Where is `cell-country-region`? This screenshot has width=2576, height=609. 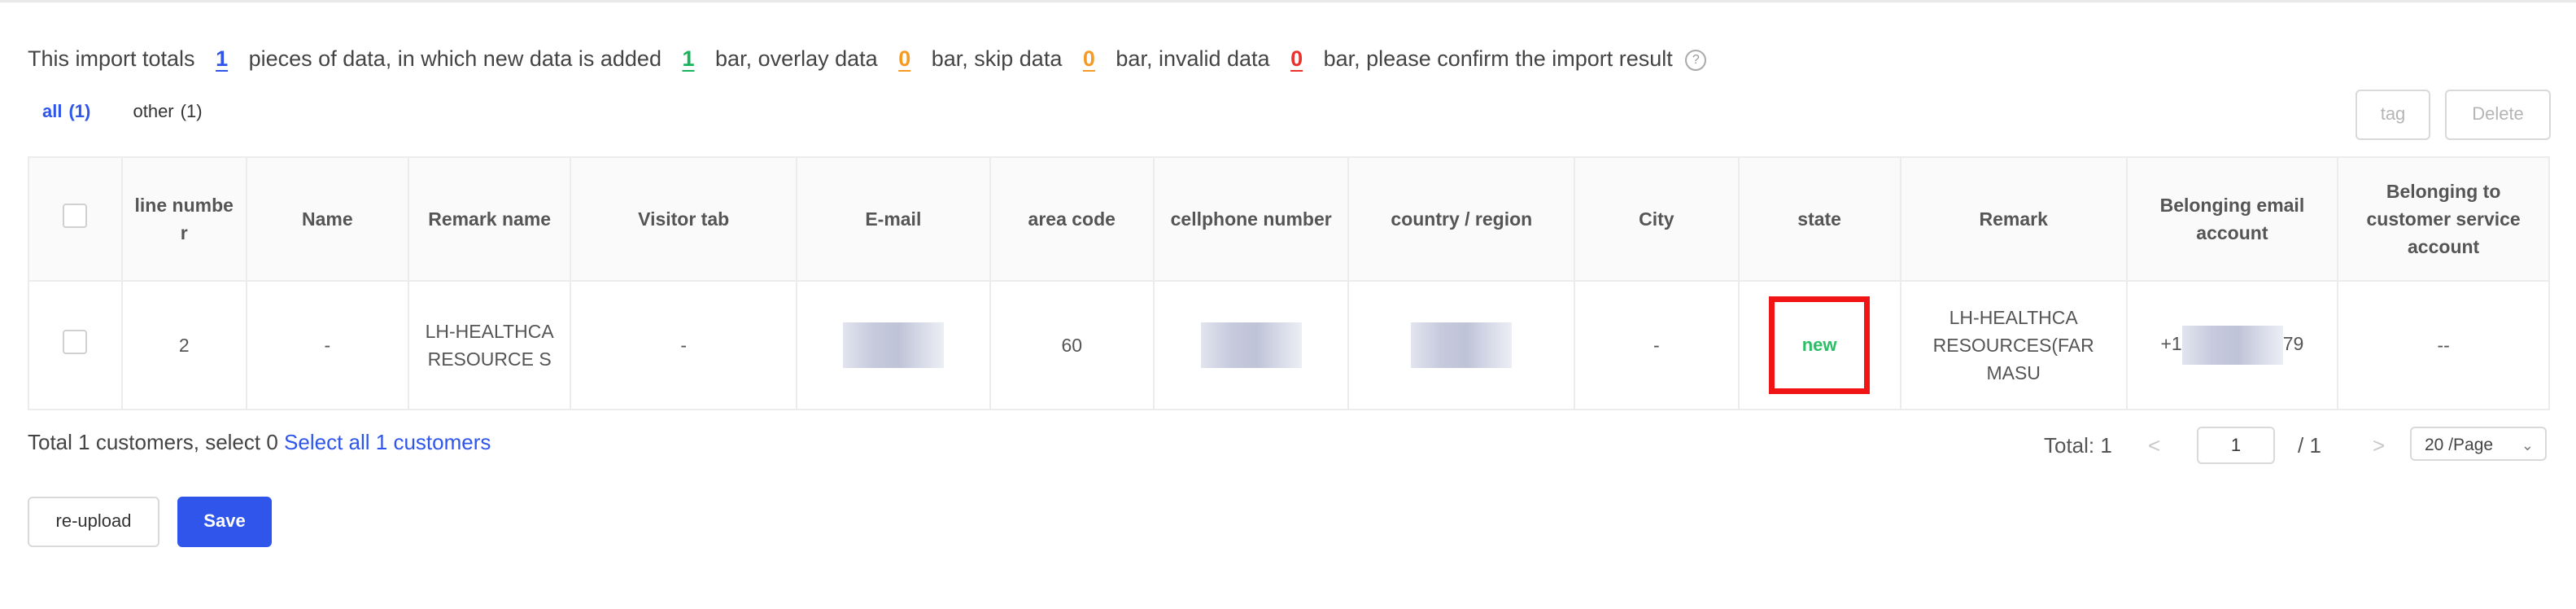 cell-country-region is located at coordinates (1461, 345).